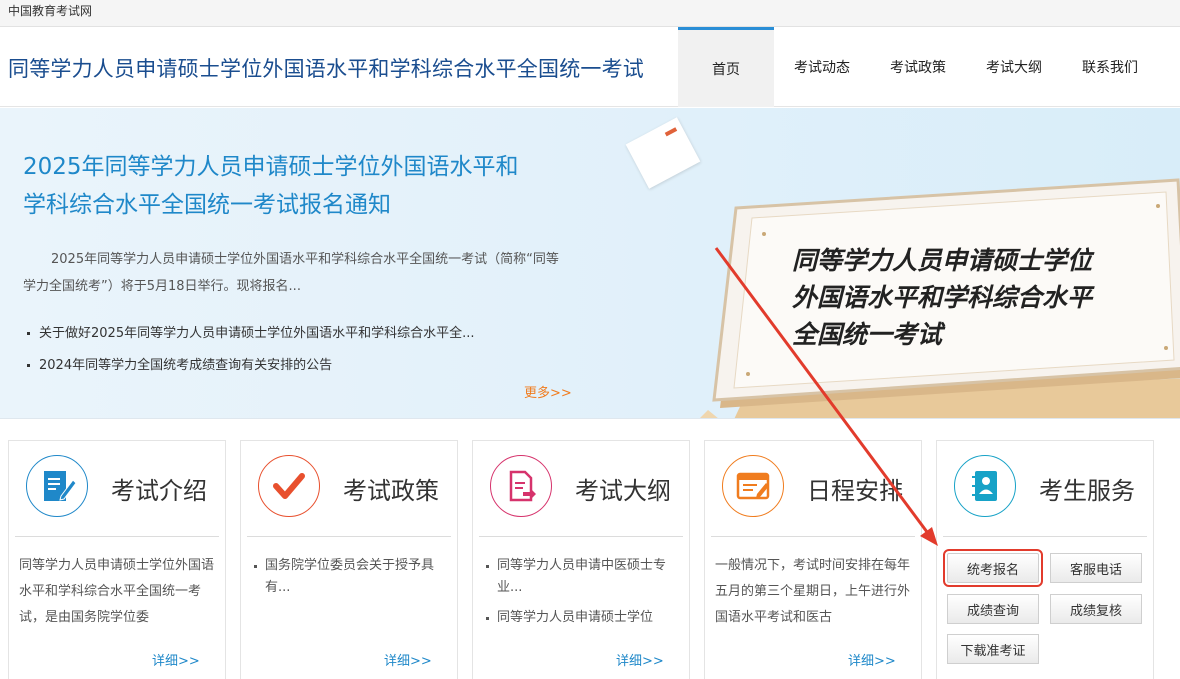 This screenshot has width=1180, height=679. What do you see at coordinates (1096, 568) in the screenshot?
I see `customer-service-phone-button: 客服电话` at bounding box center [1096, 568].